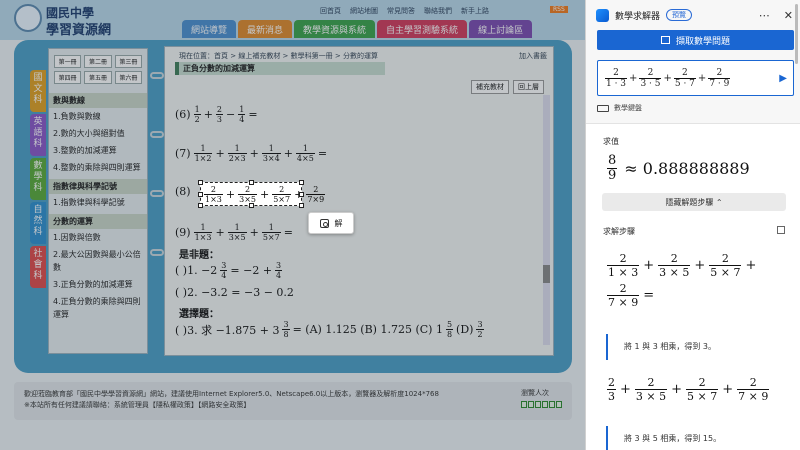 The image size is (800, 450). I want to click on link-home: 回首頁, so click(330, 11).